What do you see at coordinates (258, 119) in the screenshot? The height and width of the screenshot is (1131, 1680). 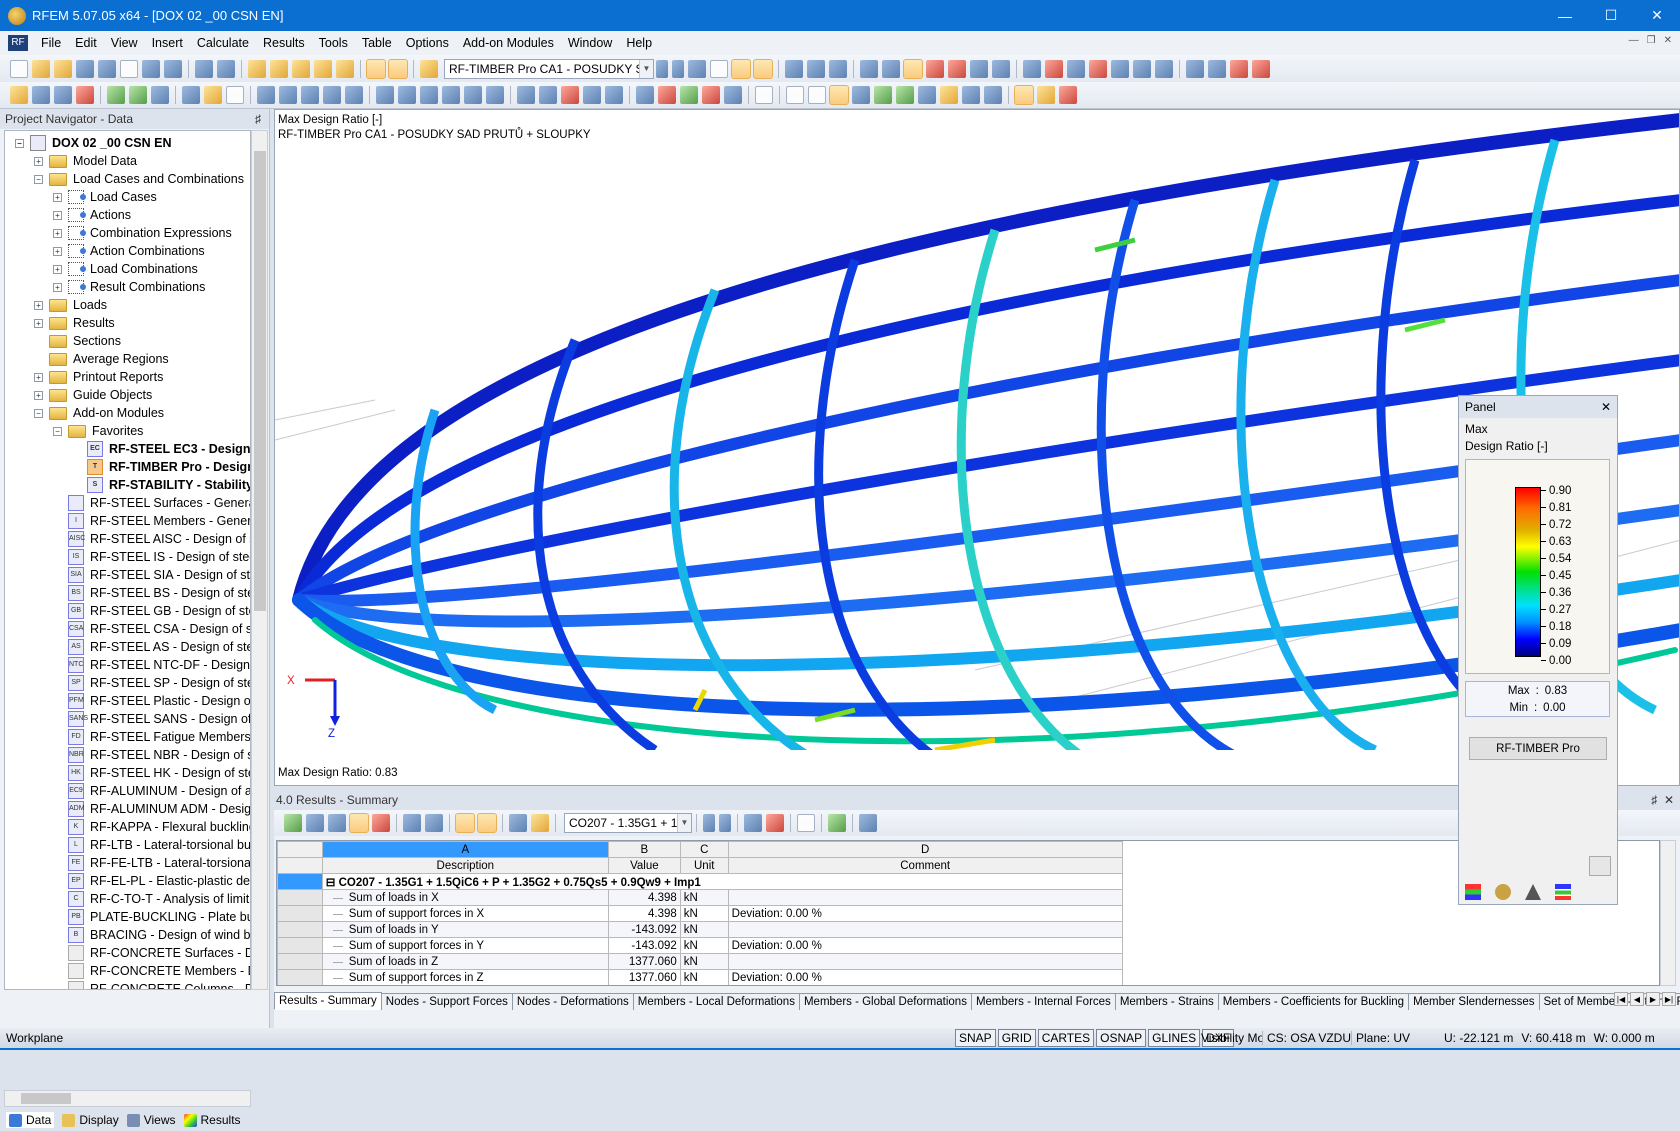 I see `pin-icon: ♯` at bounding box center [258, 119].